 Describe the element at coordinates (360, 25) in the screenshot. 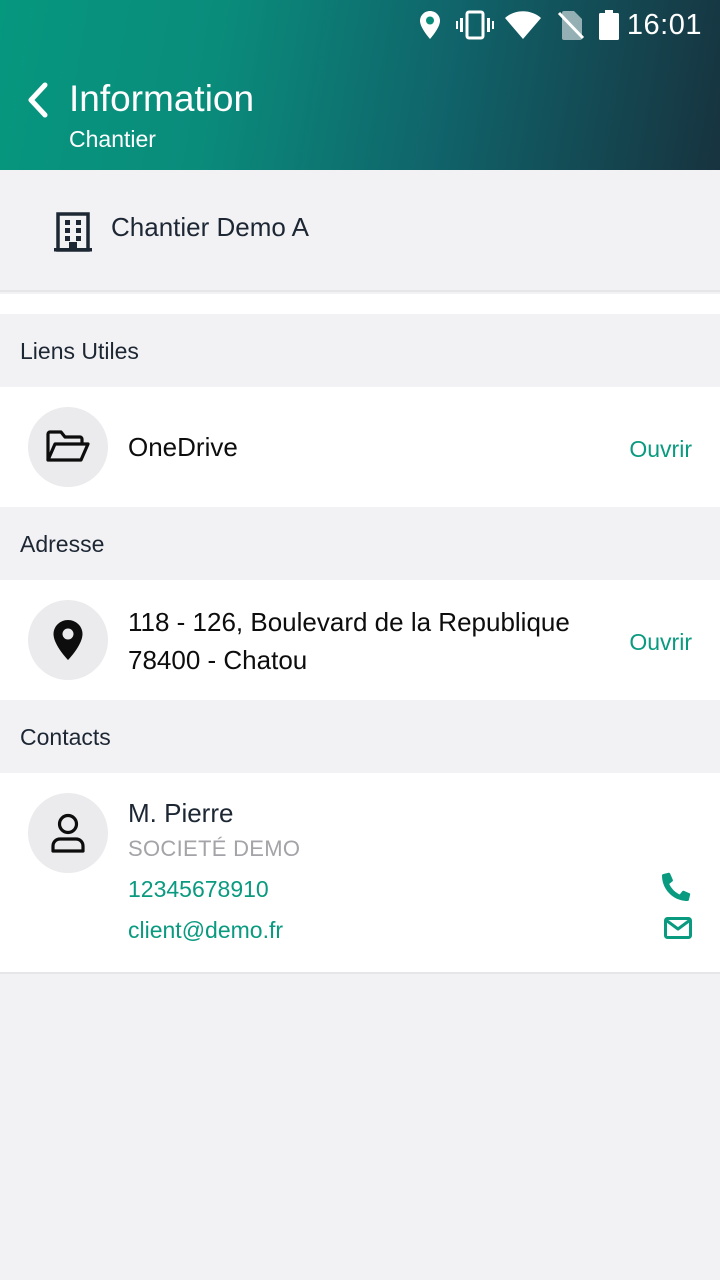

I see `status-bar: 16:01` at that location.